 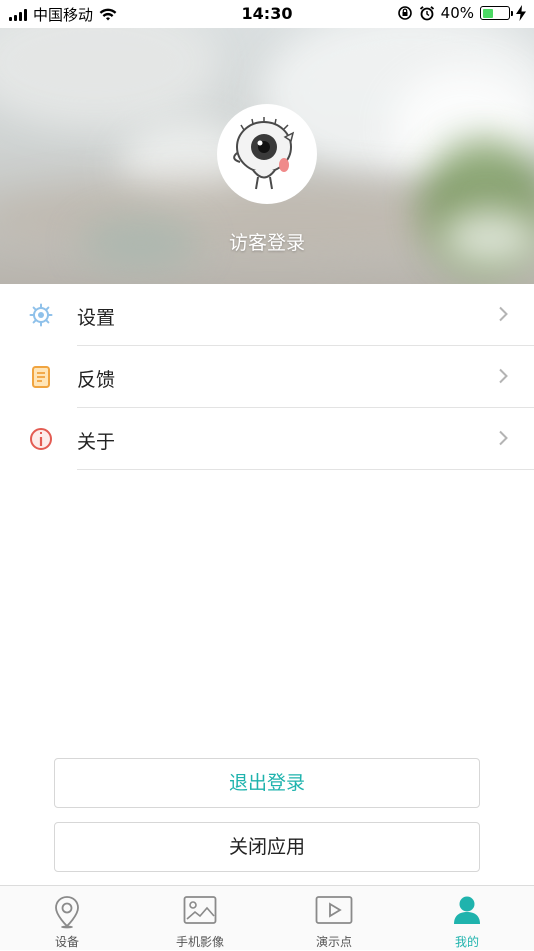 I want to click on guest-login-link: 访客登录, so click(x=267, y=241).